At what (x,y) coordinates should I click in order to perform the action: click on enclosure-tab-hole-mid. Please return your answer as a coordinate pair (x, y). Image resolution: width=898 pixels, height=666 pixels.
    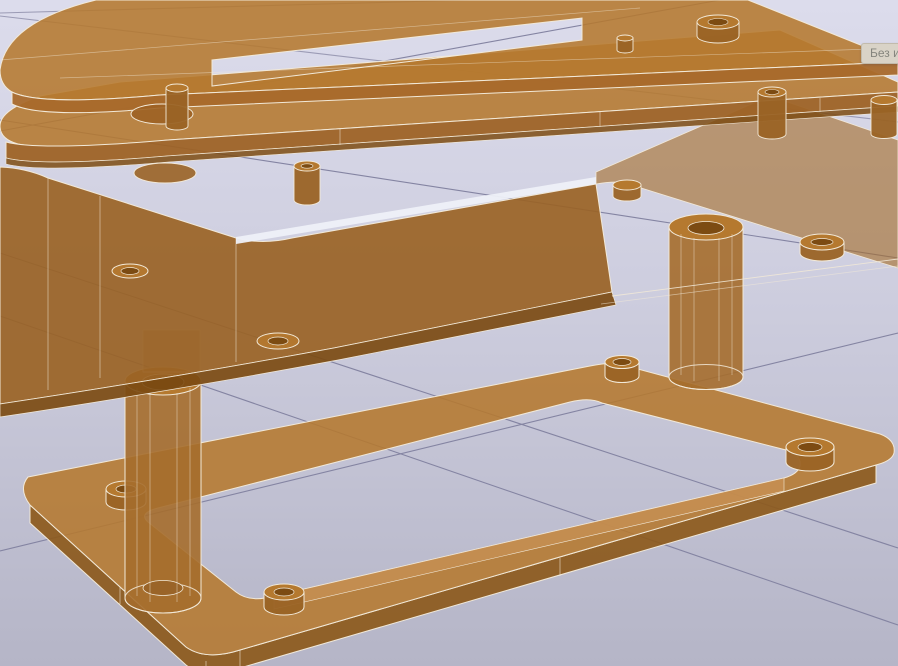
    Looking at the image, I should click on (278, 341).